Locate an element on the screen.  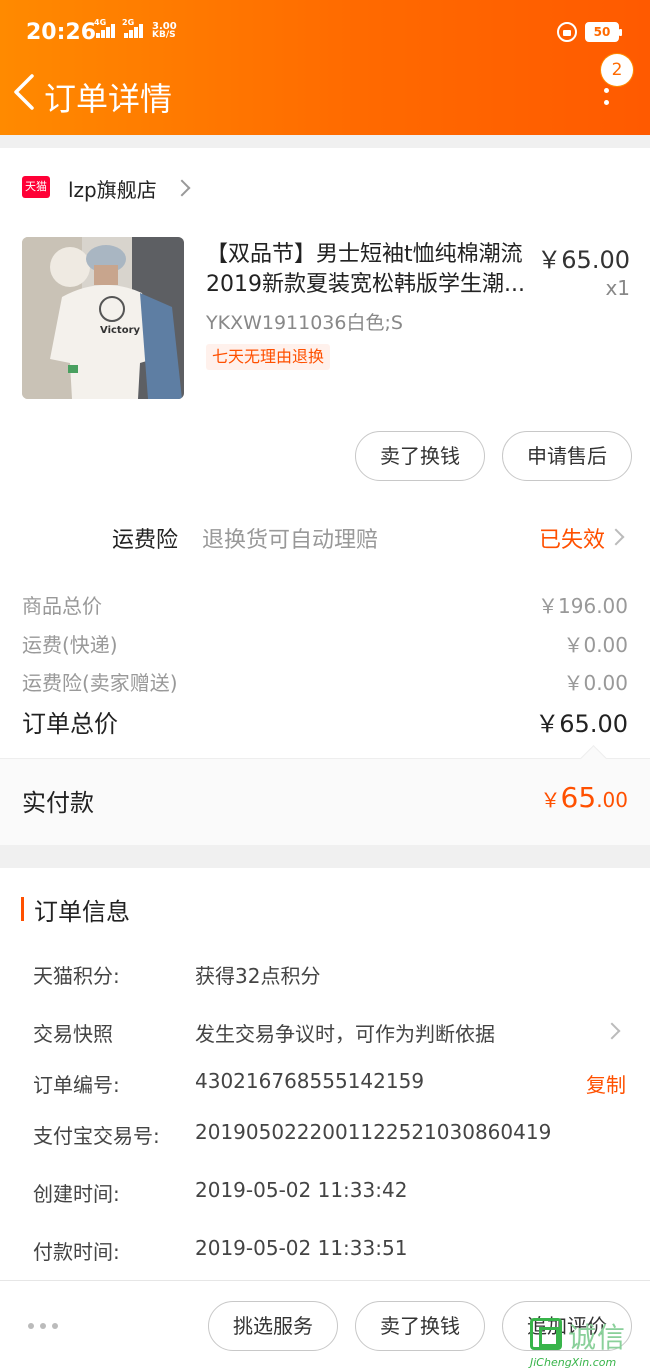
goods-total-row: 商品总价 ￥196.00 is located at coordinates (325, 606).